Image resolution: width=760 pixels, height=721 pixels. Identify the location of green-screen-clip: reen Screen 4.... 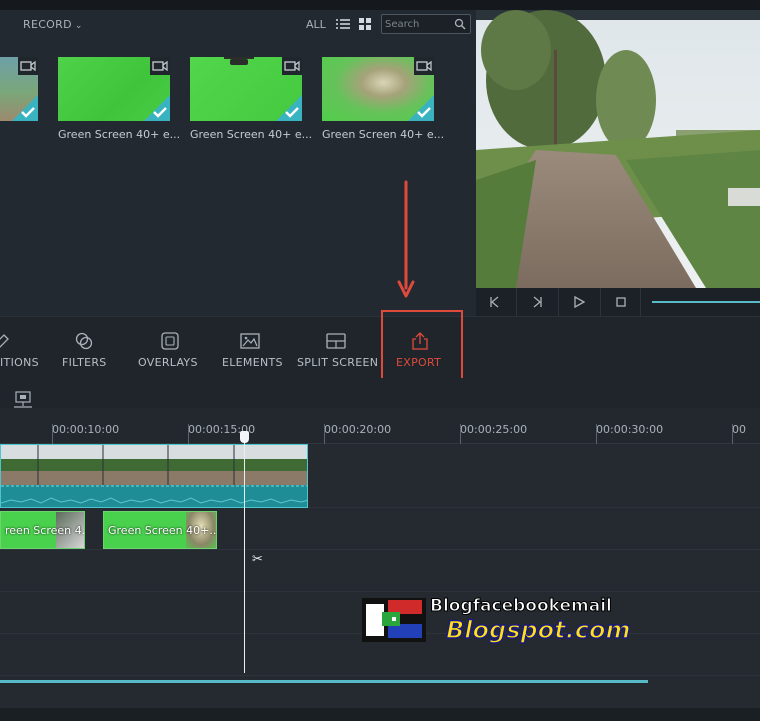
(42, 530).